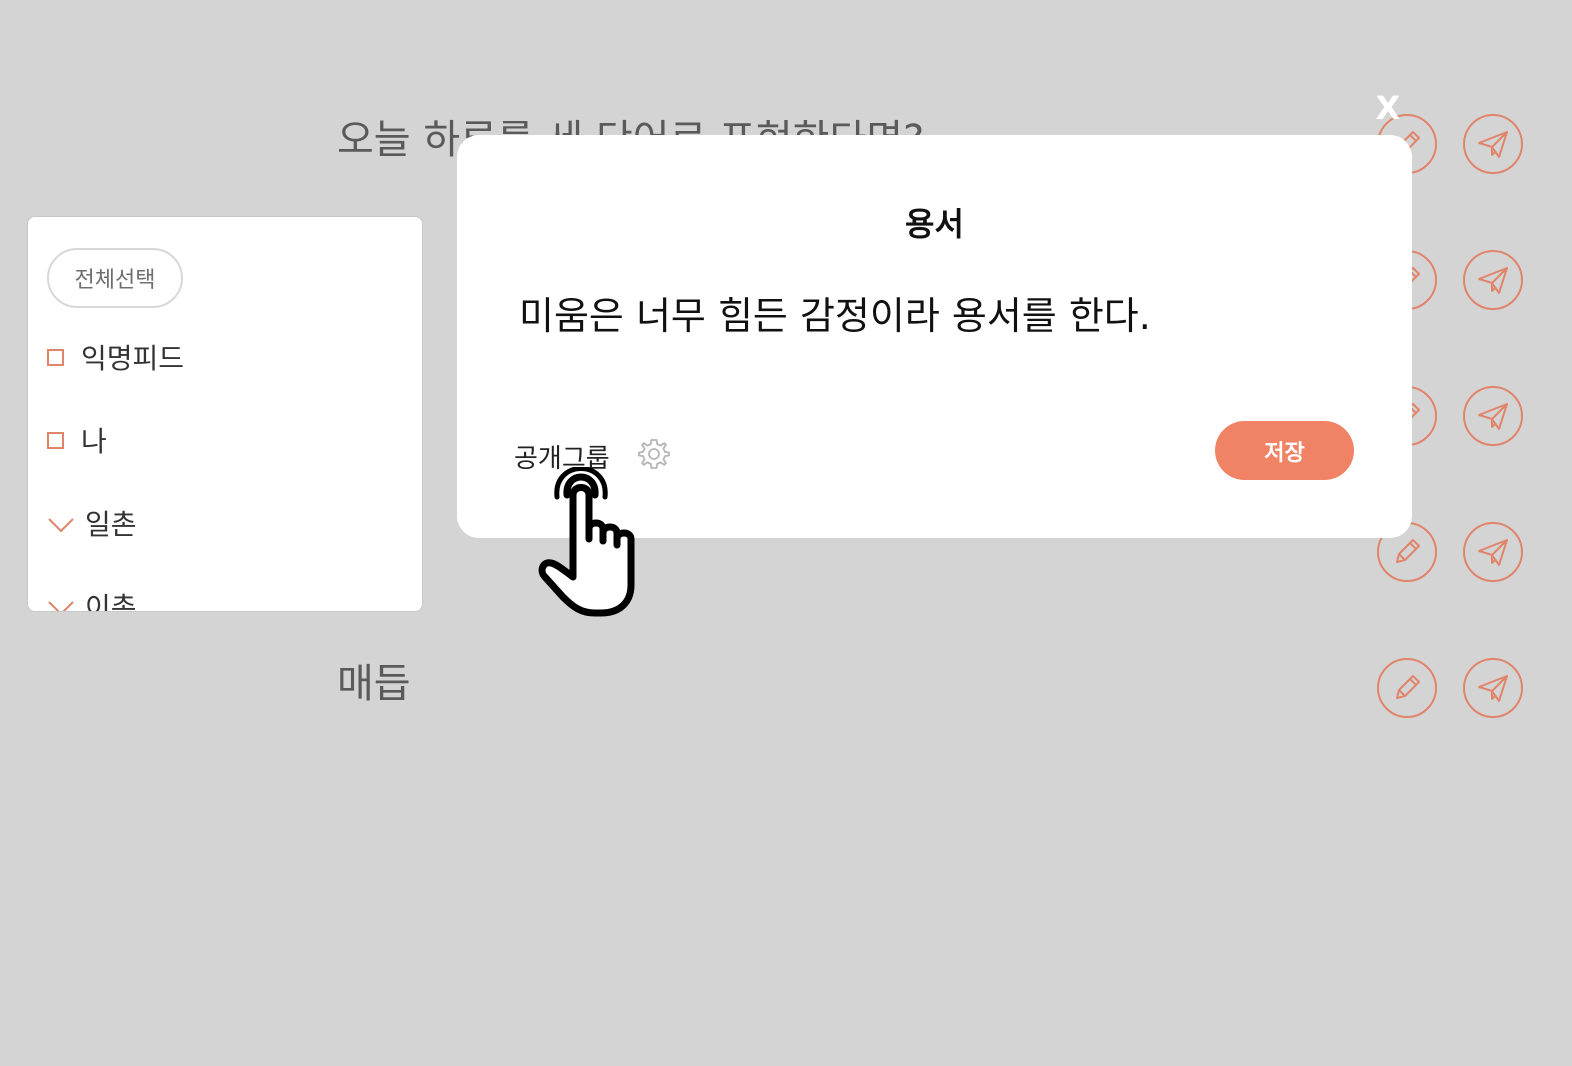 The image size is (1572, 1066). I want to click on modal-title: 용서, so click(934, 224).